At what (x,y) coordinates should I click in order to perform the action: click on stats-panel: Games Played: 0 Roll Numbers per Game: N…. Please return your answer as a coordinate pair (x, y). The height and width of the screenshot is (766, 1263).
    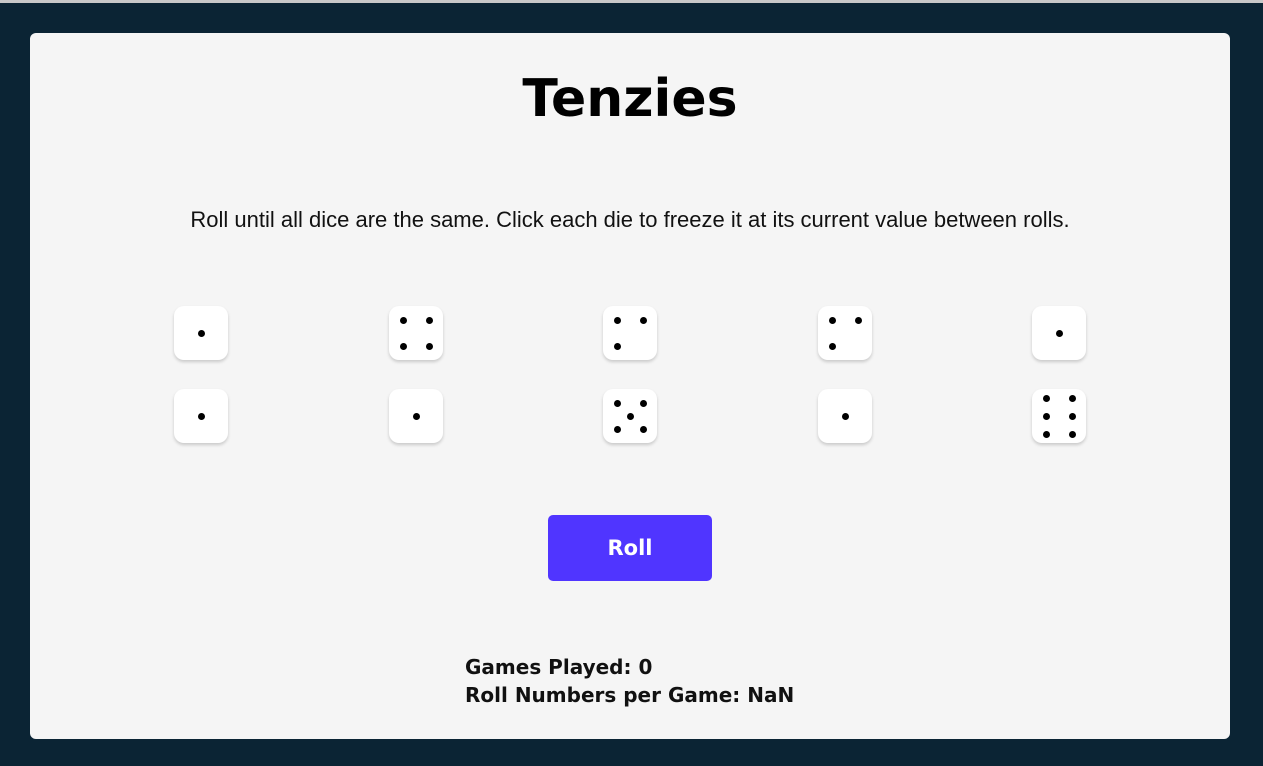
    Looking at the image, I should click on (629, 681).